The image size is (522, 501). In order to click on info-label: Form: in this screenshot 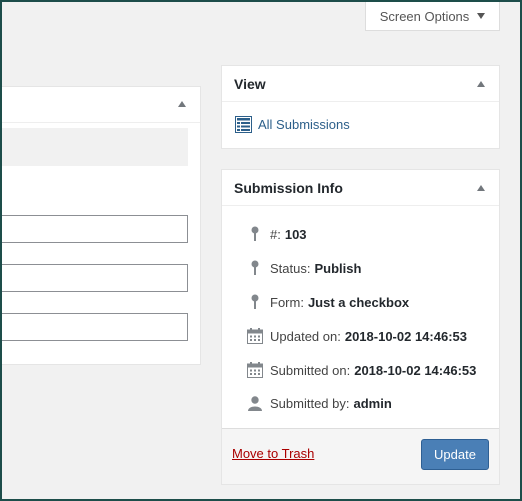, I will do `click(287, 302)`.